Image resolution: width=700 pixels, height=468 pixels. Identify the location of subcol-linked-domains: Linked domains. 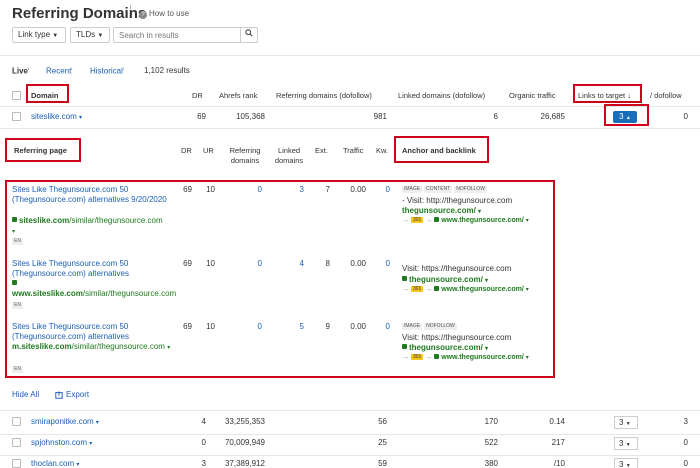
(289, 156).